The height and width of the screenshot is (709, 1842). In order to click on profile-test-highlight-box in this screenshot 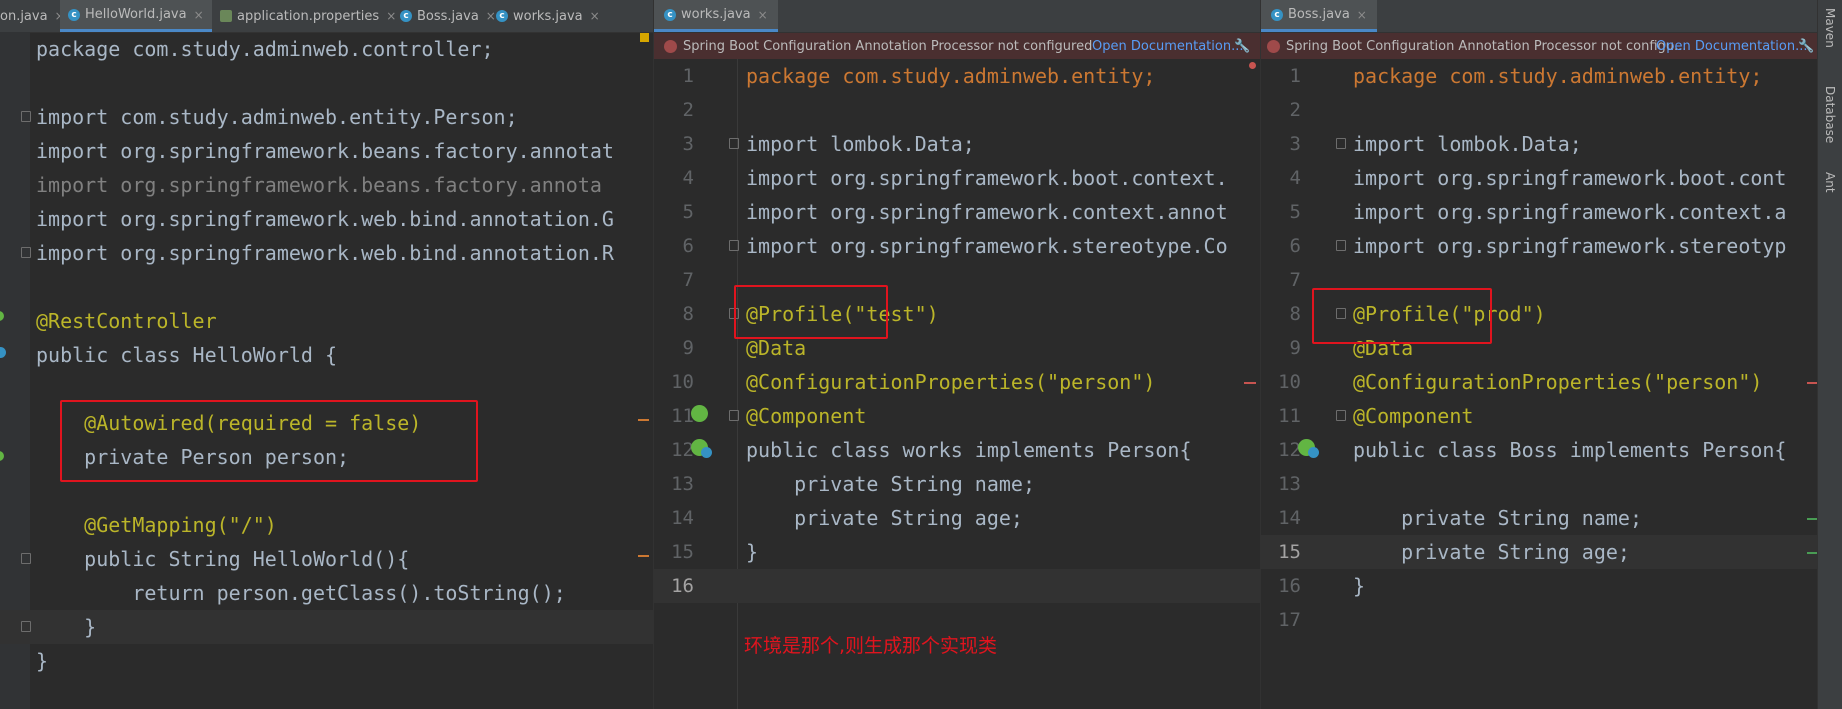, I will do `click(811, 312)`.